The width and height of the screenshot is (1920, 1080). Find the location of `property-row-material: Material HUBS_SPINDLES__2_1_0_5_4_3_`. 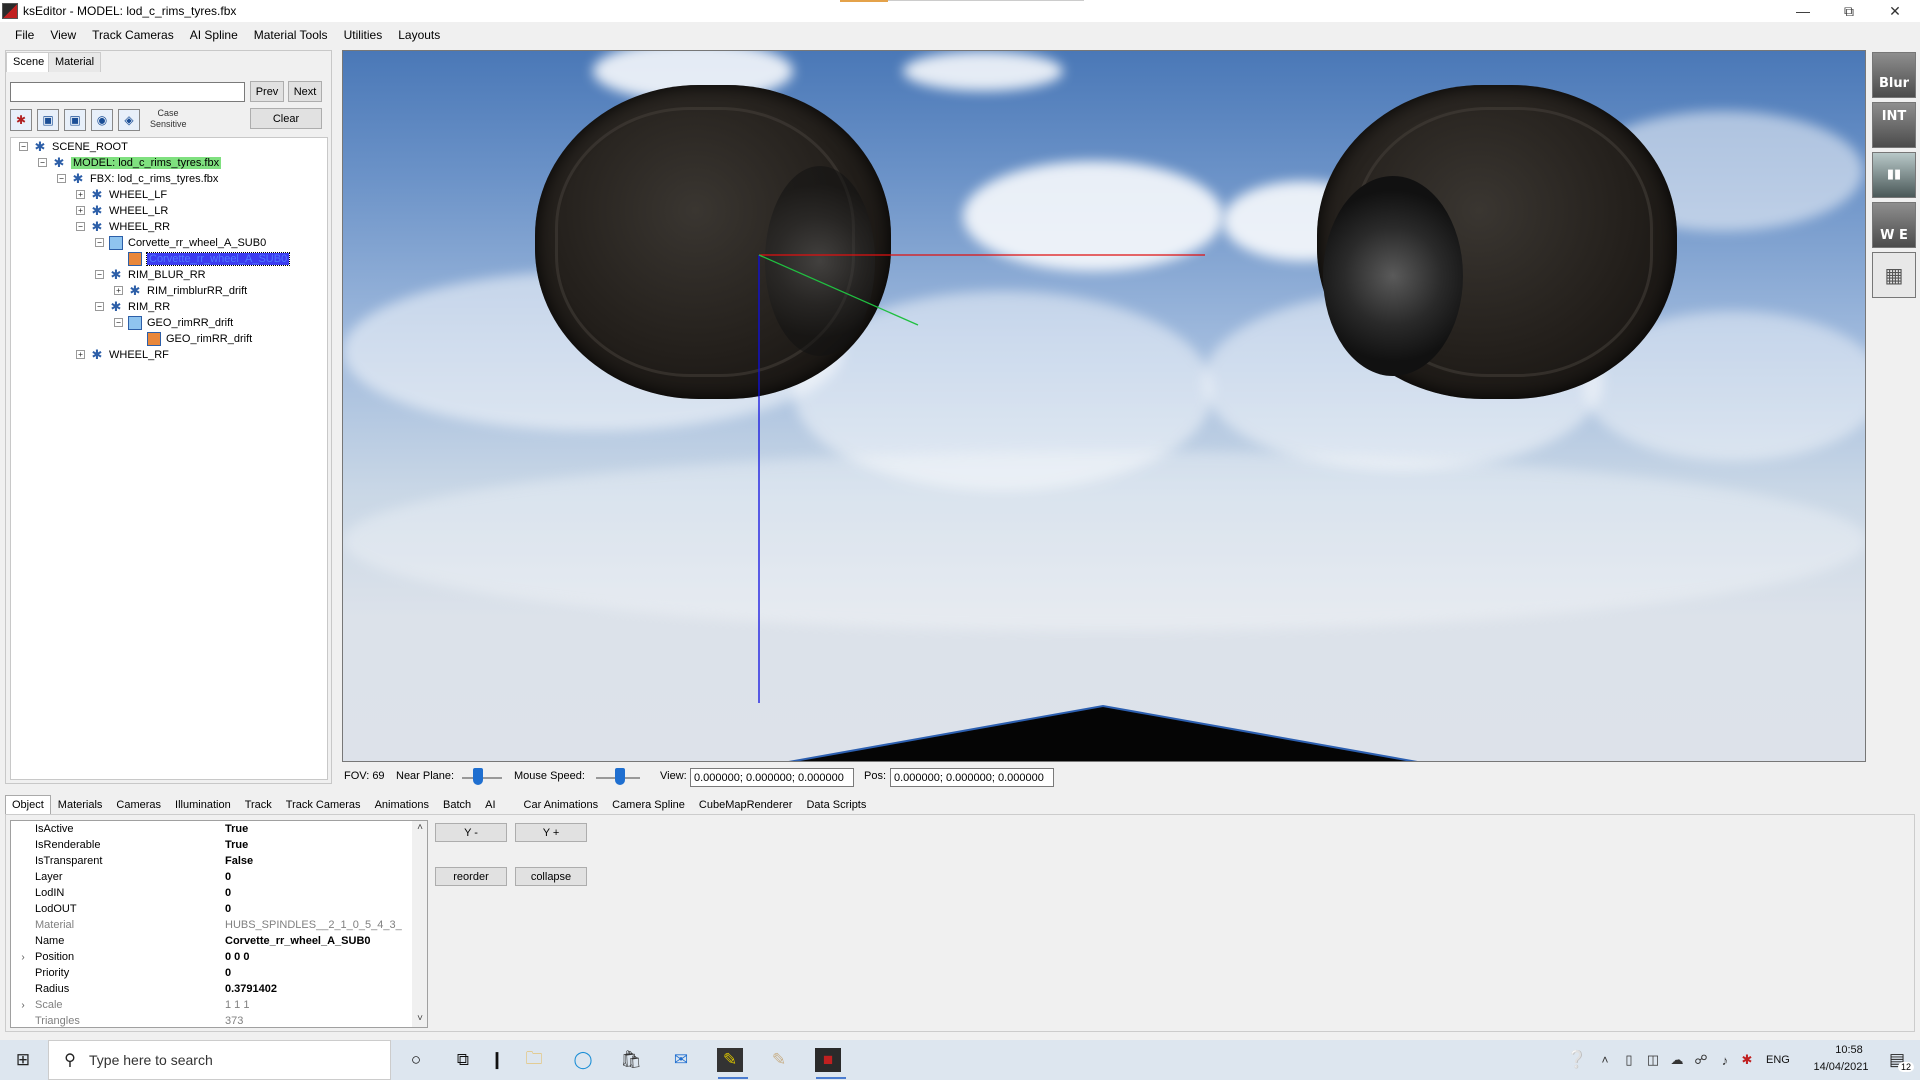

property-row-material: Material HUBS_SPINDLES__2_1_0_5_4_3_ is located at coordinates (212, 925).